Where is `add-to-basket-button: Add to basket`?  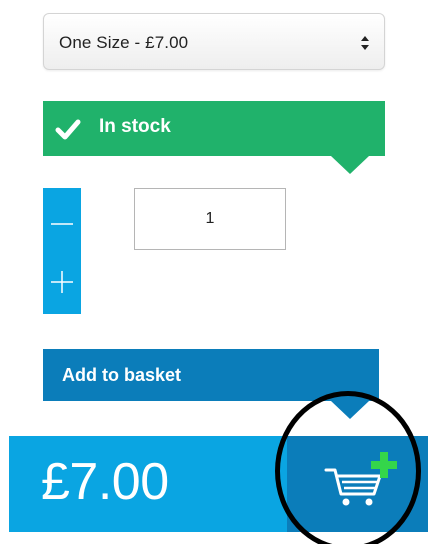
add-to-basket-button: Add to basket is located at coordinates (211, 375).